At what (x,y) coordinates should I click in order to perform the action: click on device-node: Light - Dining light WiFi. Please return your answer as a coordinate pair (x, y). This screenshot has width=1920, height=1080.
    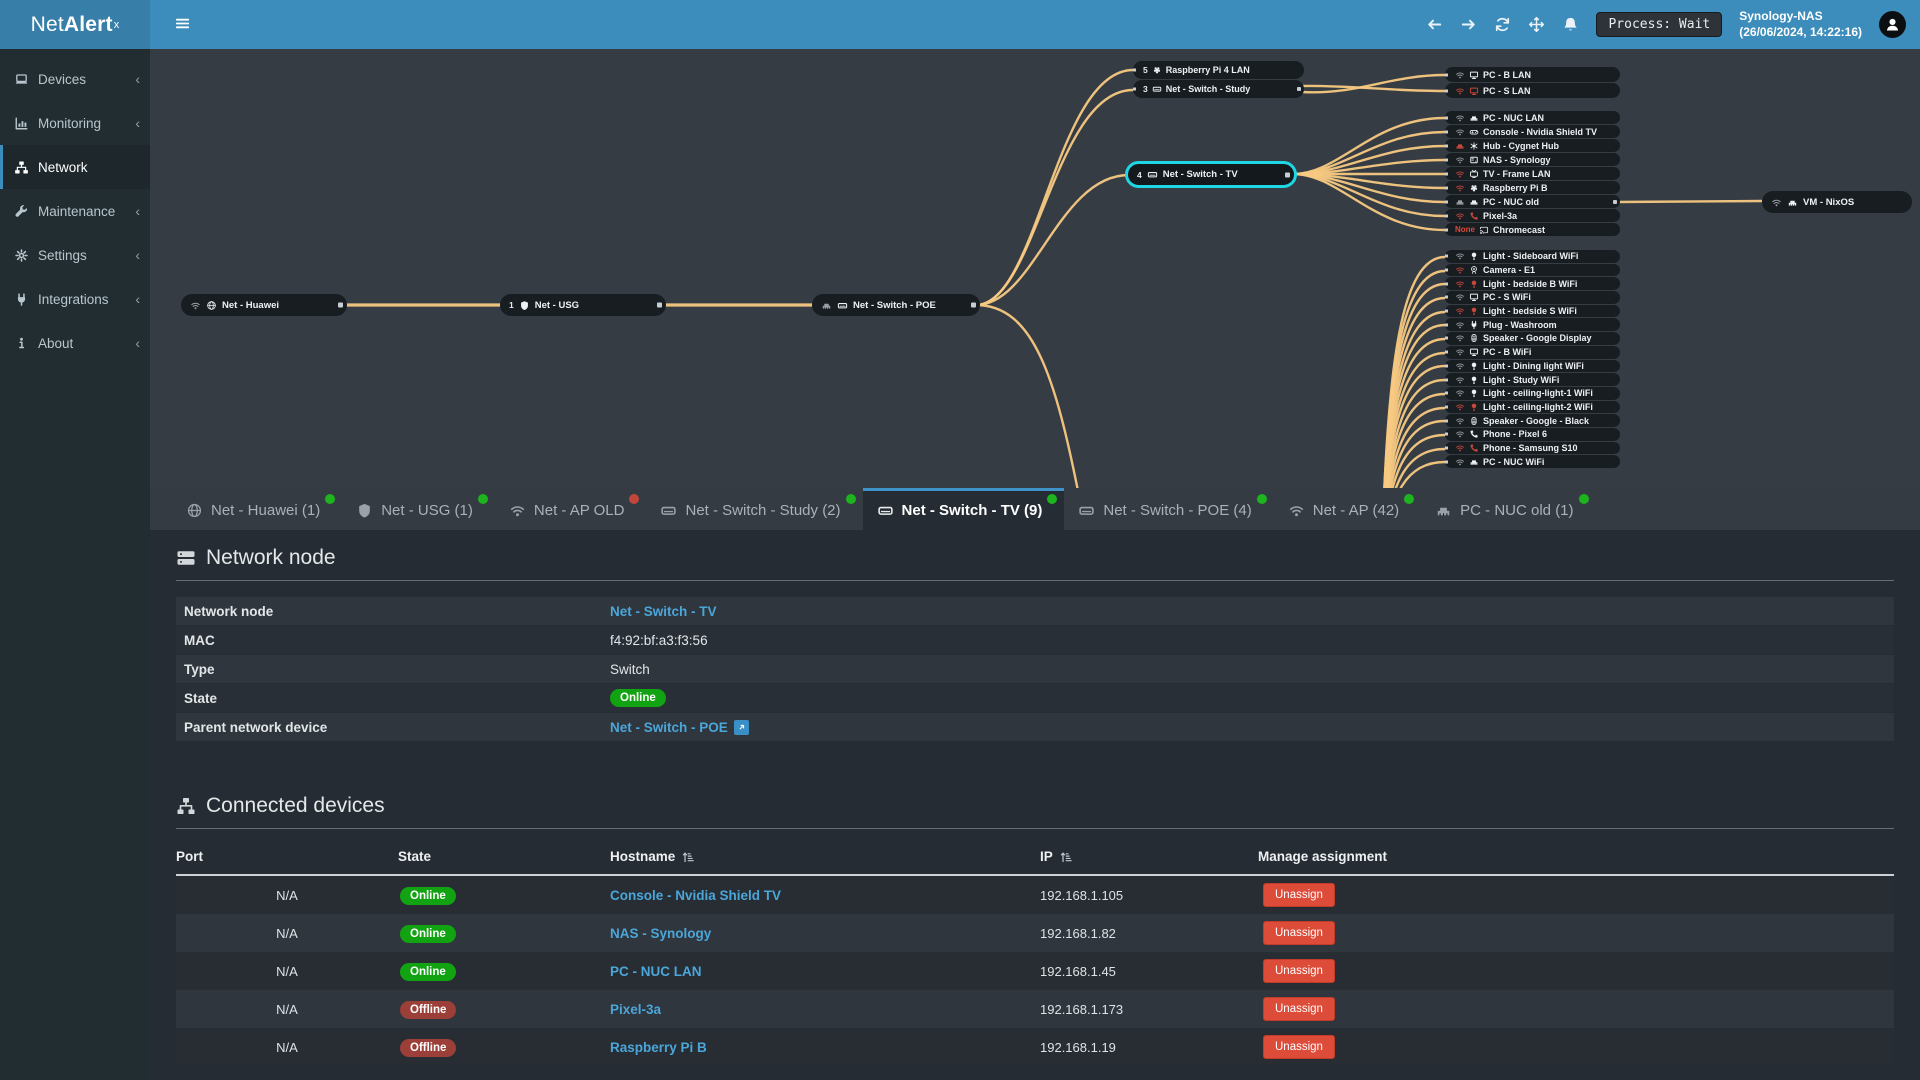
    Looking at the image, I should click on (1532, 366).